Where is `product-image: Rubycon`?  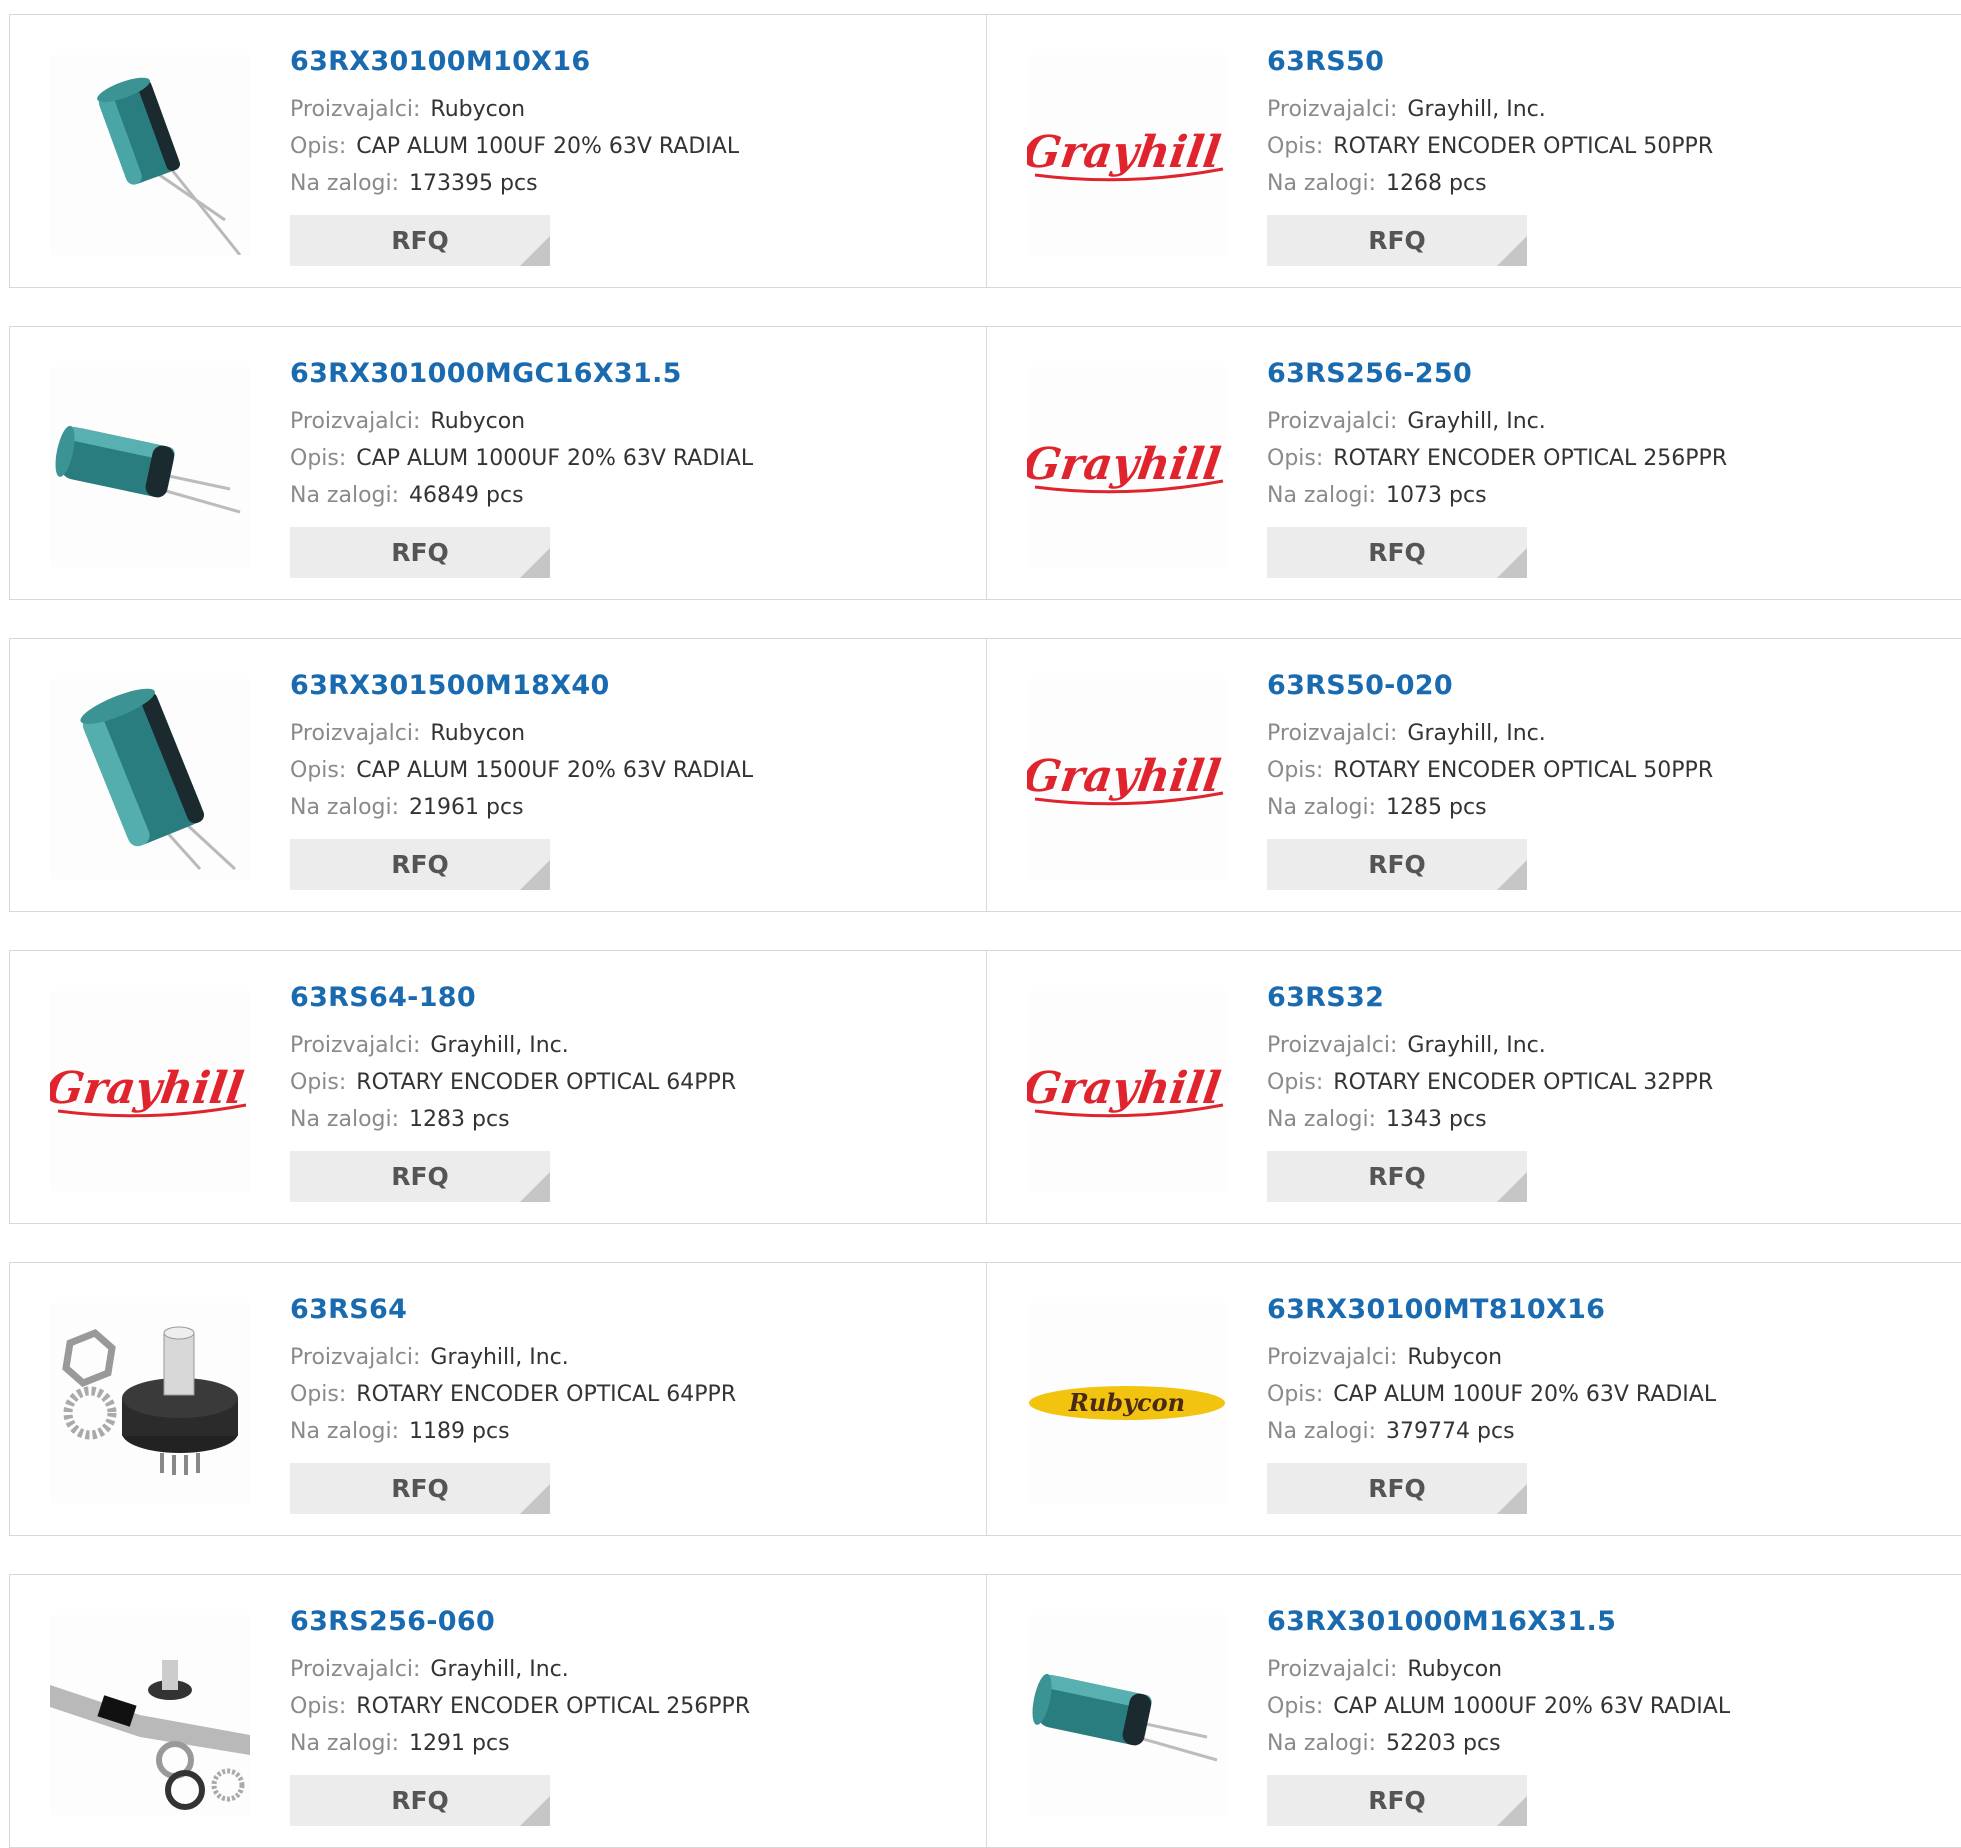
product-image: Rubycon is located at coordinates (1127, 1403).